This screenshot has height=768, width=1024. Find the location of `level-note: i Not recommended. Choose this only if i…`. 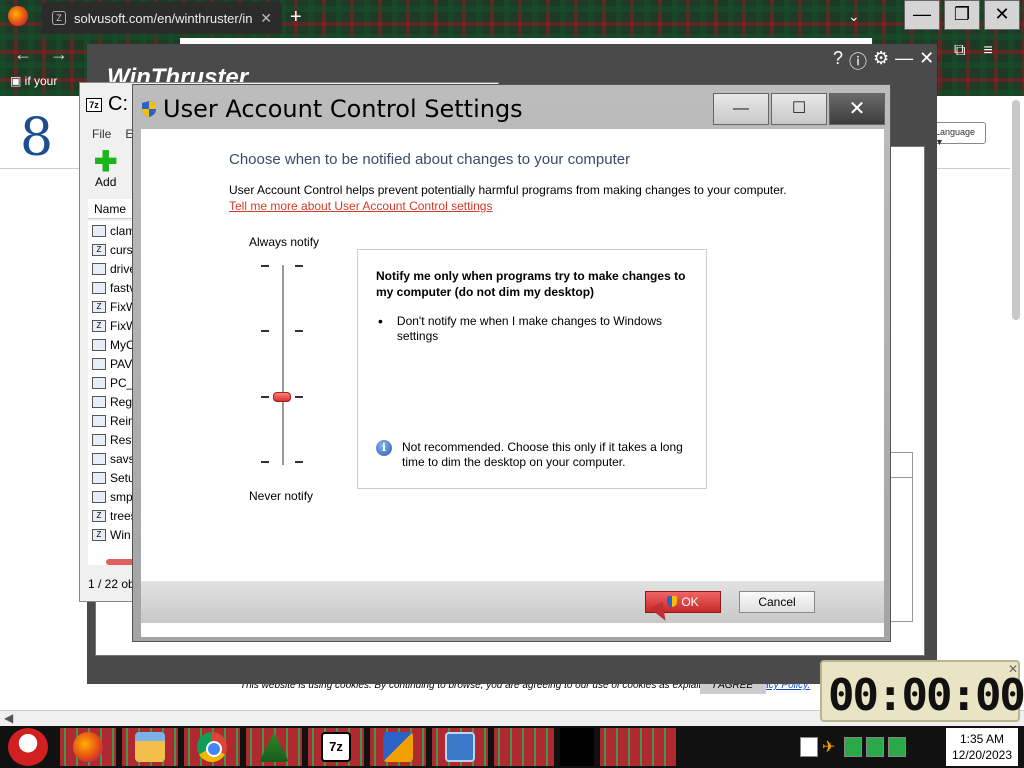

level-note: i Not recommended. Choose this only if i… is located at coordinates (536, 455).